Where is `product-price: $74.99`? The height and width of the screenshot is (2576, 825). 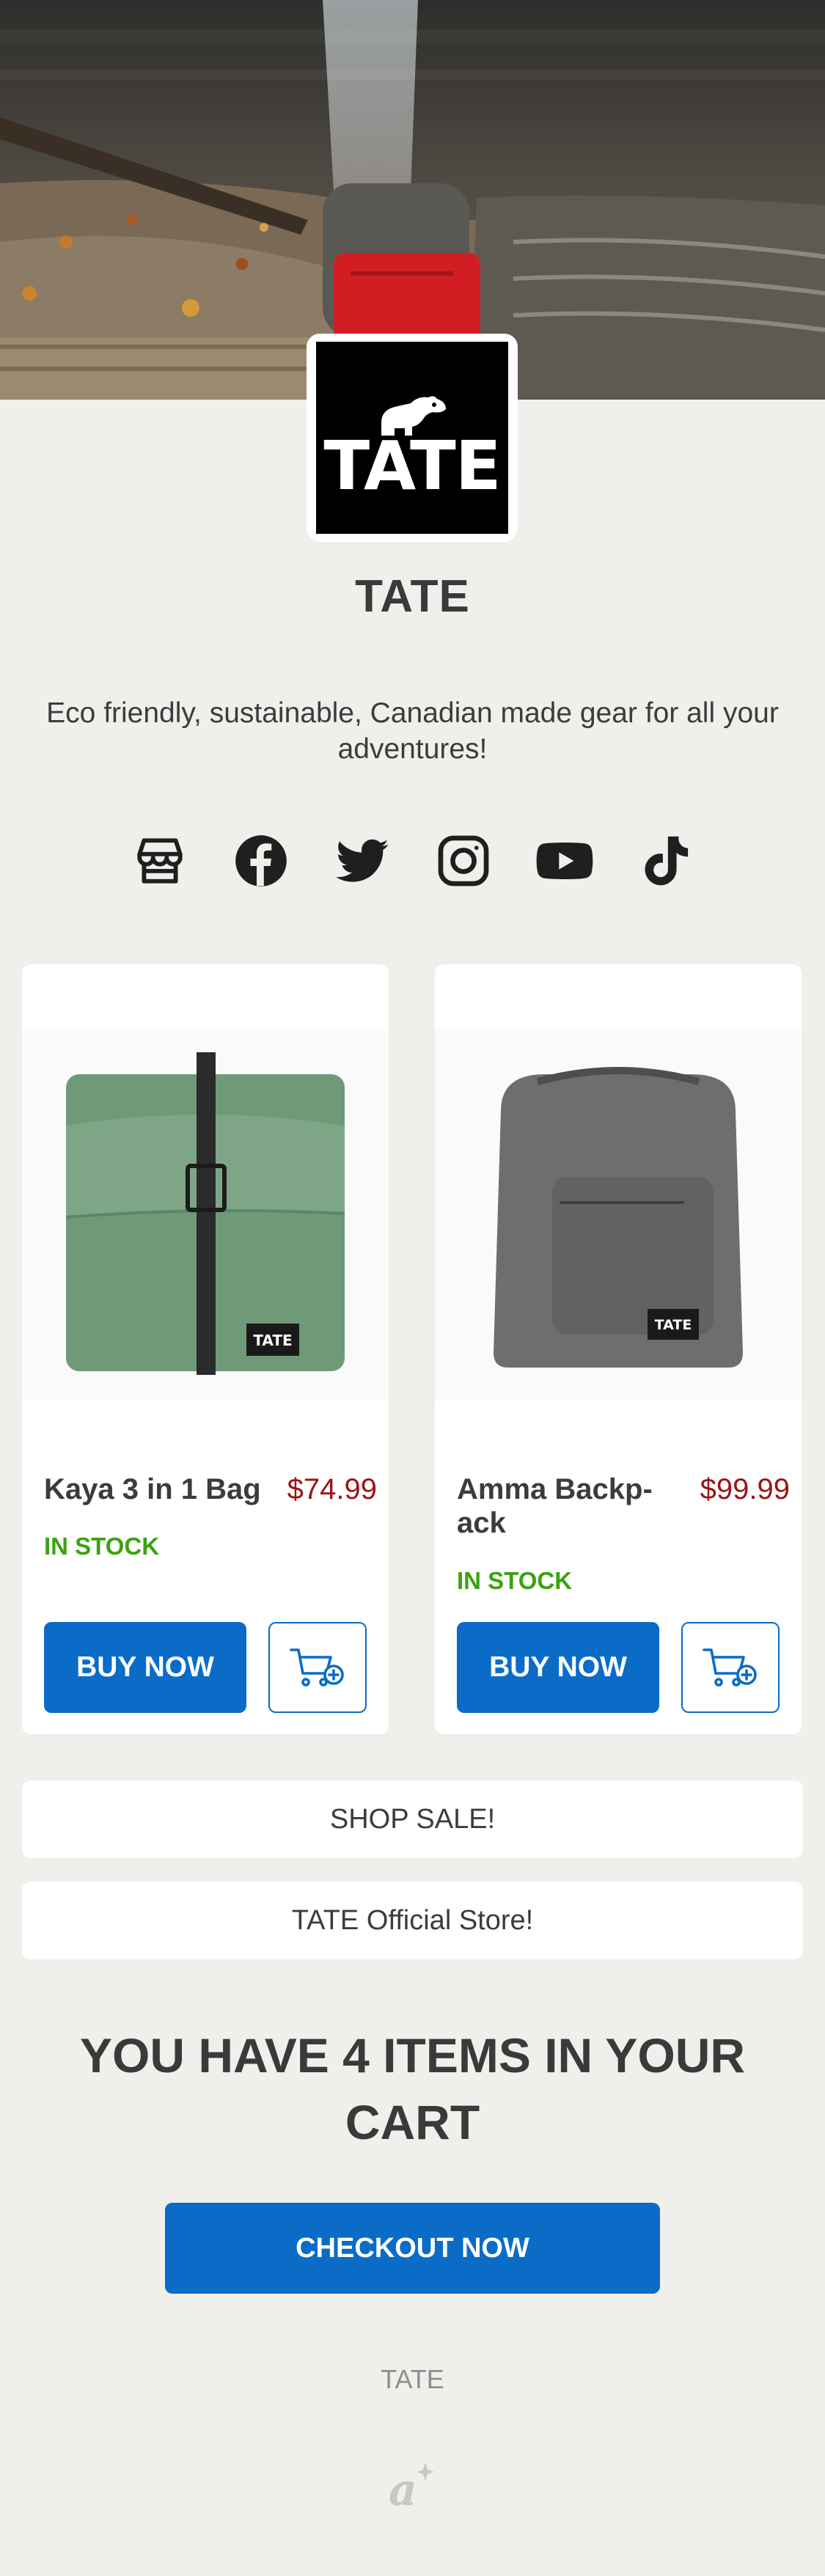 product-price: $74.99 is located at coordinates (332, 1489).